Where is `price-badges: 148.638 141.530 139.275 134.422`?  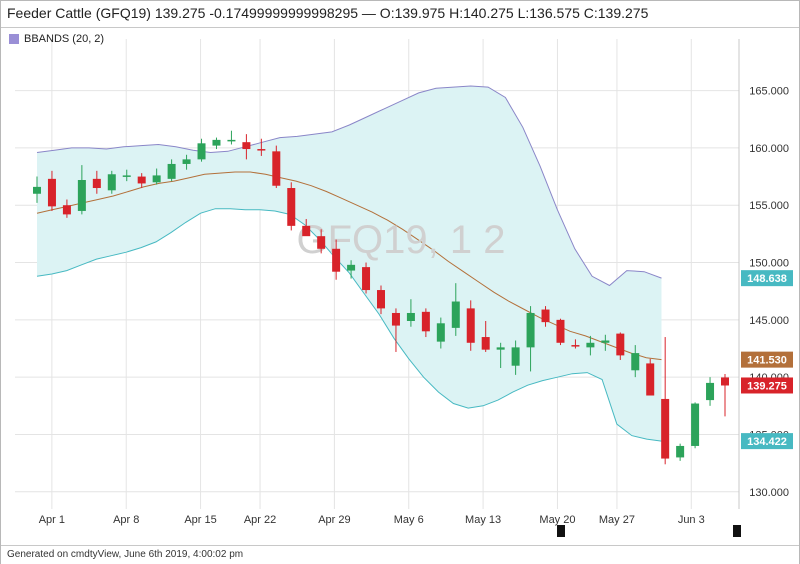 price-badges: 148.638 141.530 139.275 134.422 is located at coordinates (767, 360).